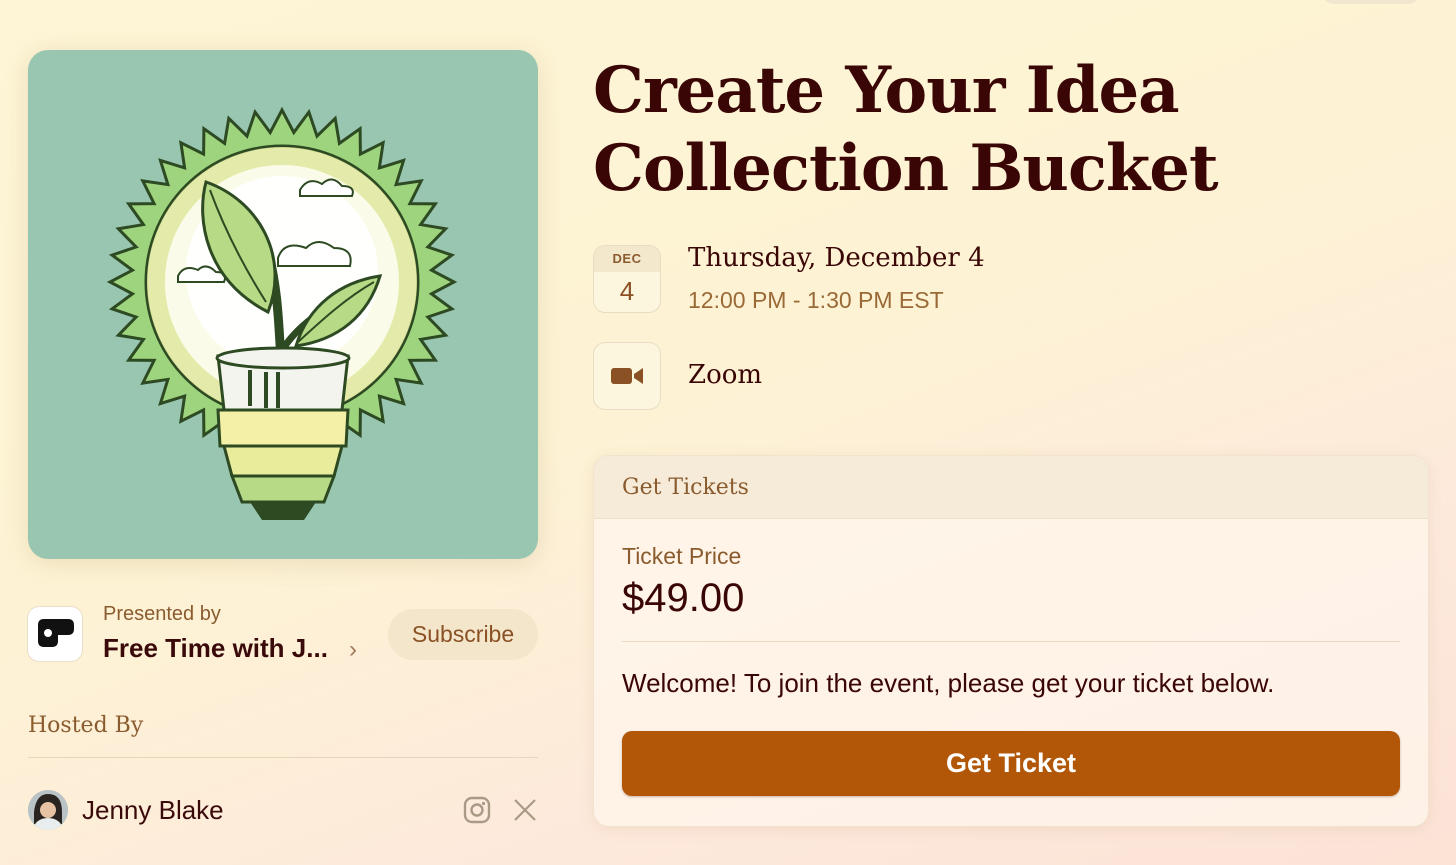 The height and width of the screenshot is (865, 1456). I want to click on hosted-by-heading: Hosted By, so click(86, 725).